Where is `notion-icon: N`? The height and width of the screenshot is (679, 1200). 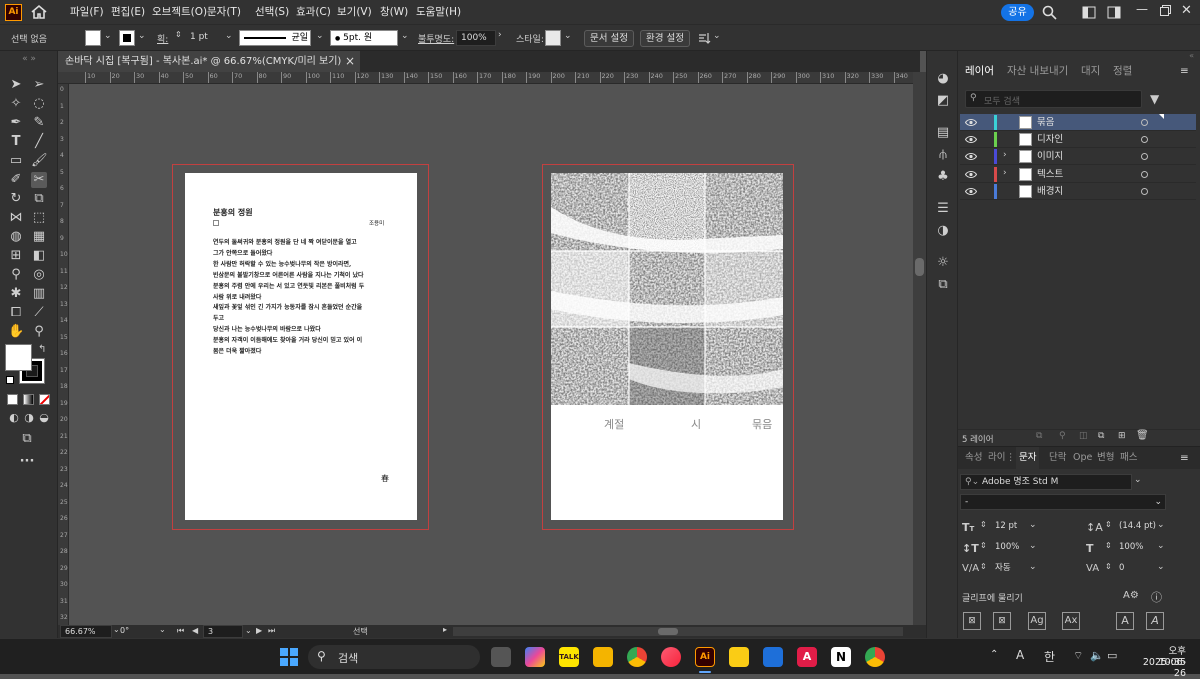
notion-icon: N is located at coordinates (841, 657).